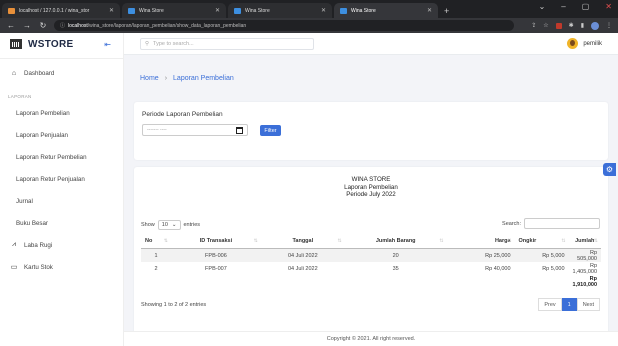  Describe the element at coordinates (480, 241) in the screenshot. I see `col-harga: Harga ⇅` at that location.